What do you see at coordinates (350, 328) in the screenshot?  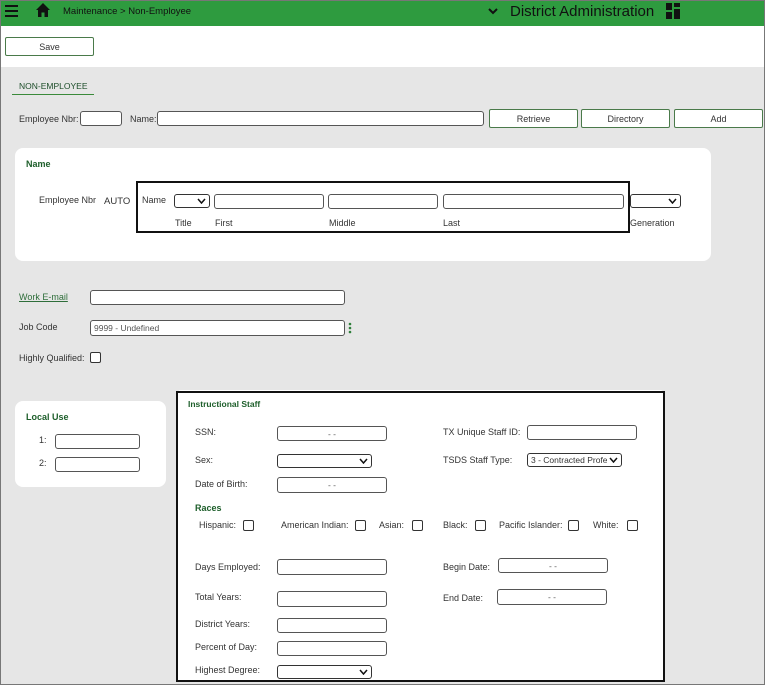 I see `more-options-icon` at bounding box center [350, 328].